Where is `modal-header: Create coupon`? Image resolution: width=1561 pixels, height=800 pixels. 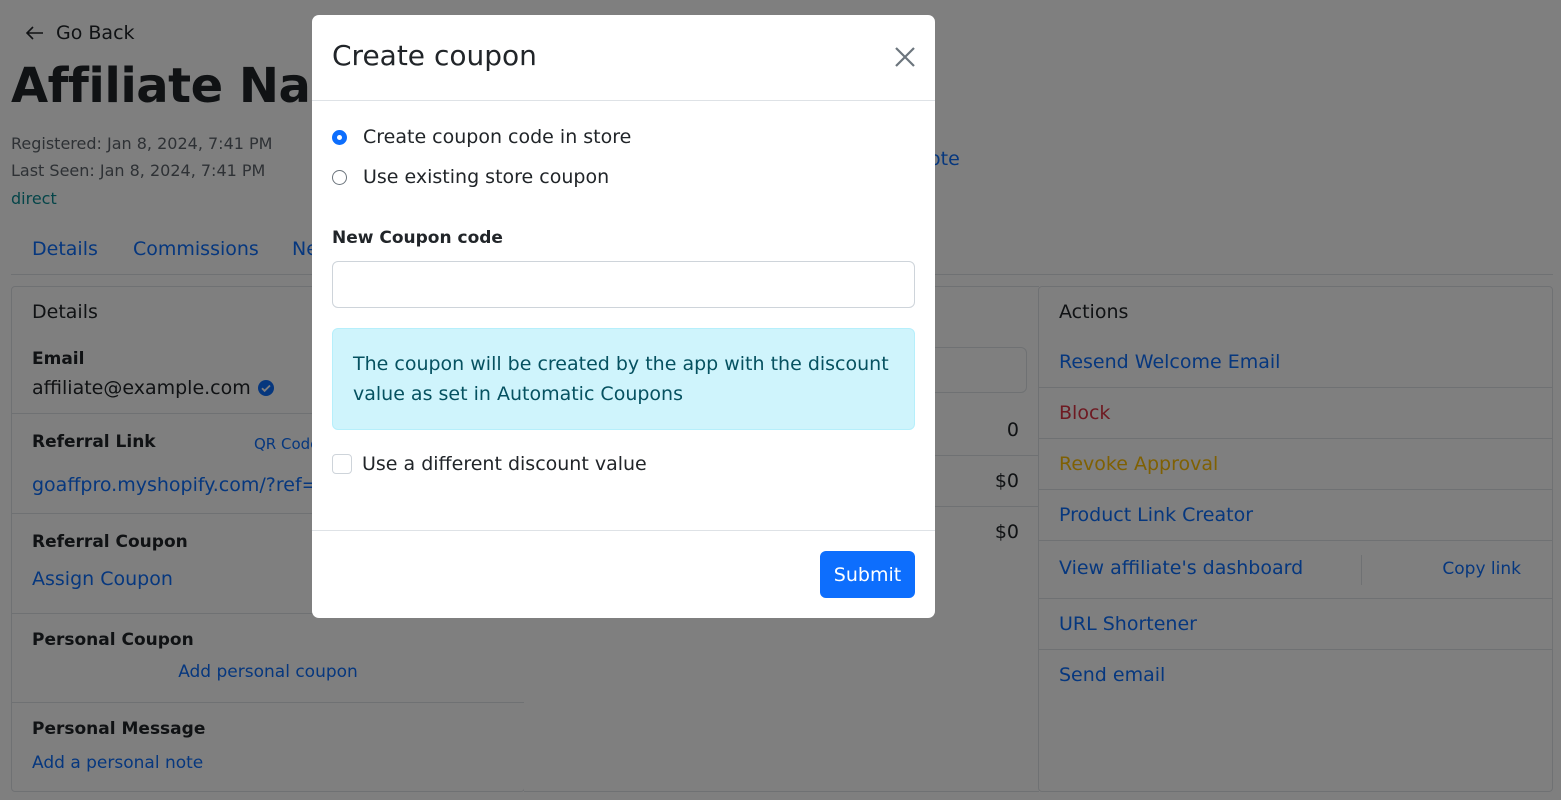
modal-header: Create coupon is located at coordinates (623, 58).